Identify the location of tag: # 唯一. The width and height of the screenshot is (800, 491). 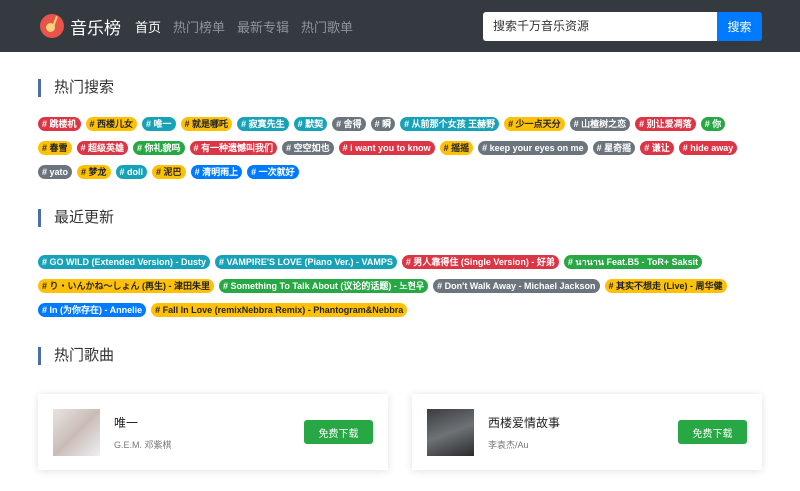
(159, 124).